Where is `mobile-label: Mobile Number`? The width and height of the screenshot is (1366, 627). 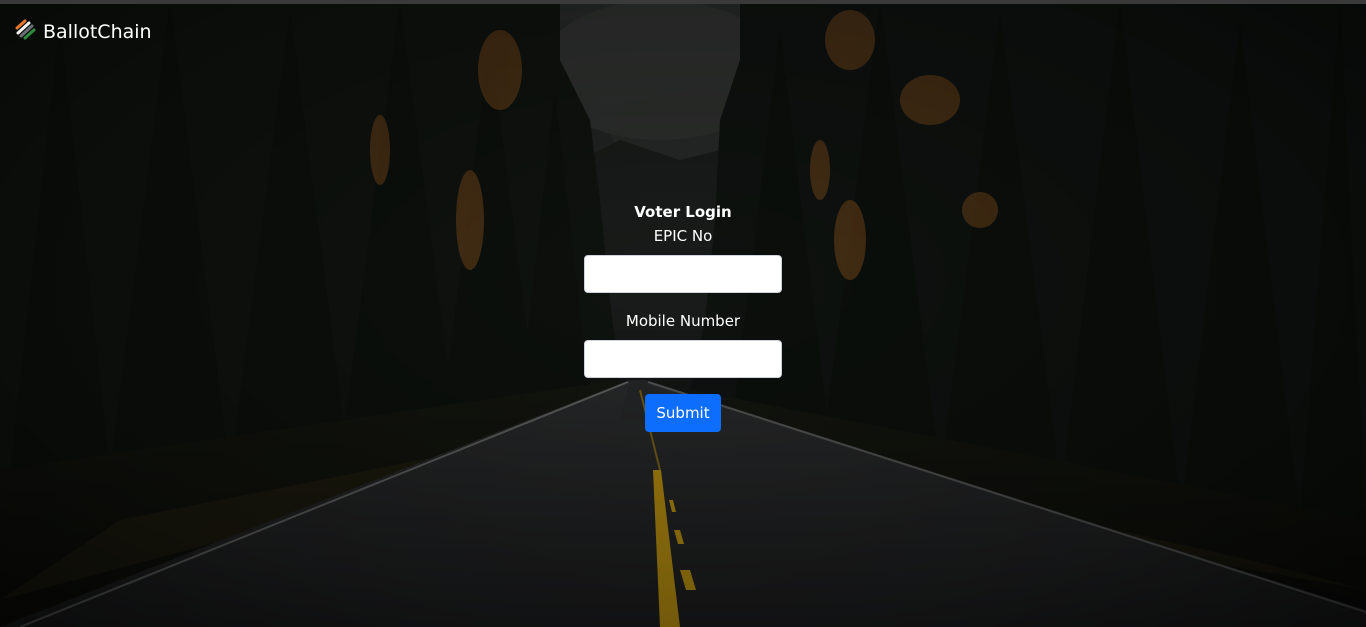 mobile-label: Mobile Number is located at coordinates (683, 321).